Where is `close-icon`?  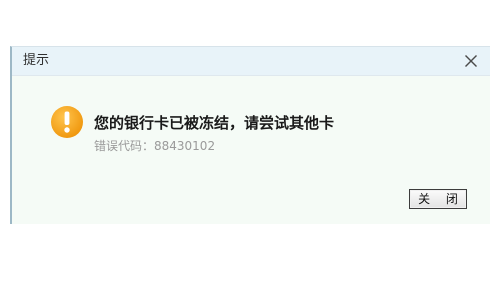 close-icon is located at coordinates (471, 61).